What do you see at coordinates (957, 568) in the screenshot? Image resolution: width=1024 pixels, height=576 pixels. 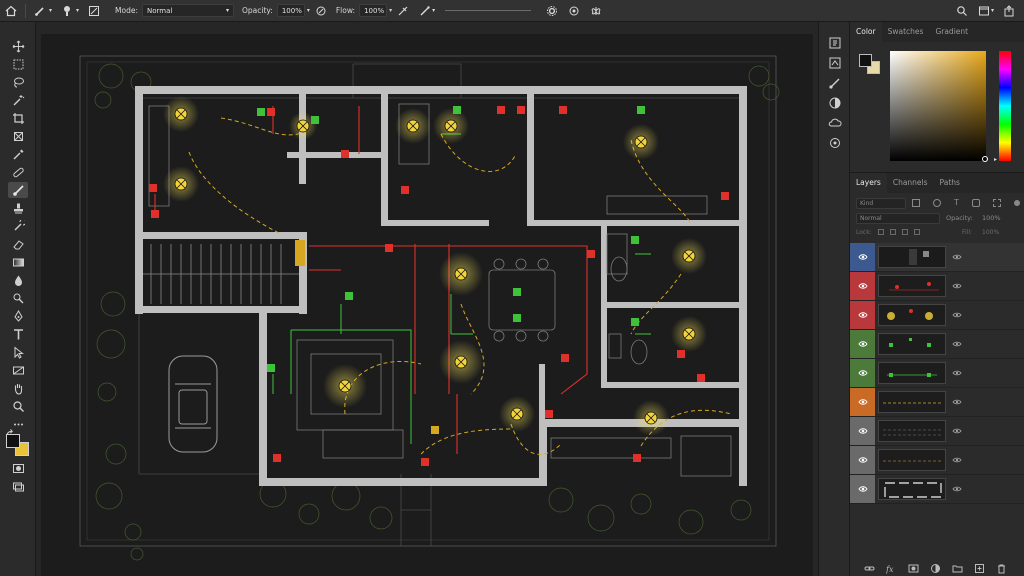 I see `new-group-button` at bounding box center [957, 568].